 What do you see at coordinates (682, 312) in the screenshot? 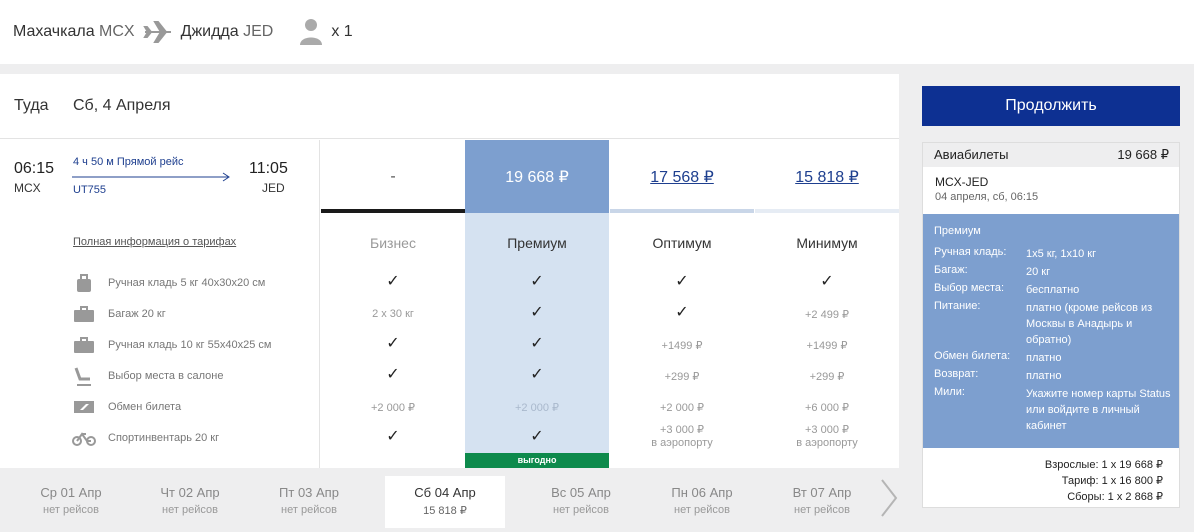
I see `optimum-luggage: ✓` at bounding box center [682, 312].